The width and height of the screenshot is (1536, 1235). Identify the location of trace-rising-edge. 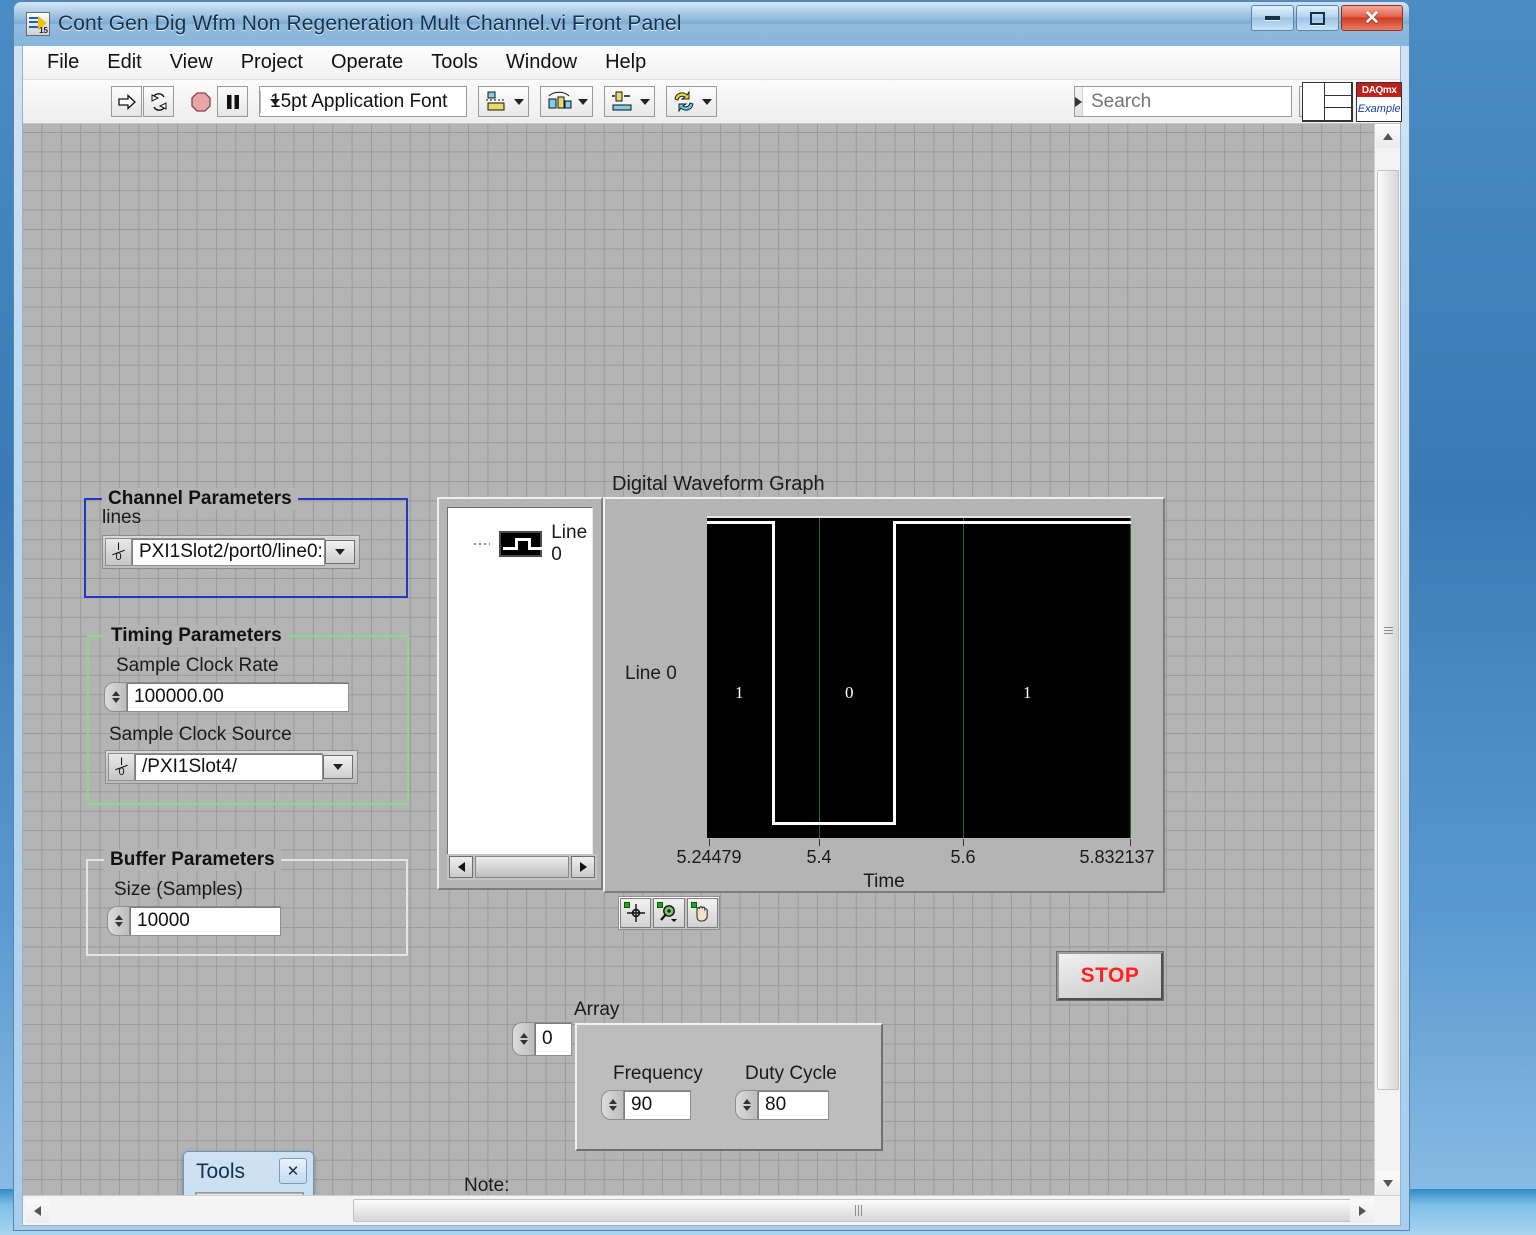
(894, 673).